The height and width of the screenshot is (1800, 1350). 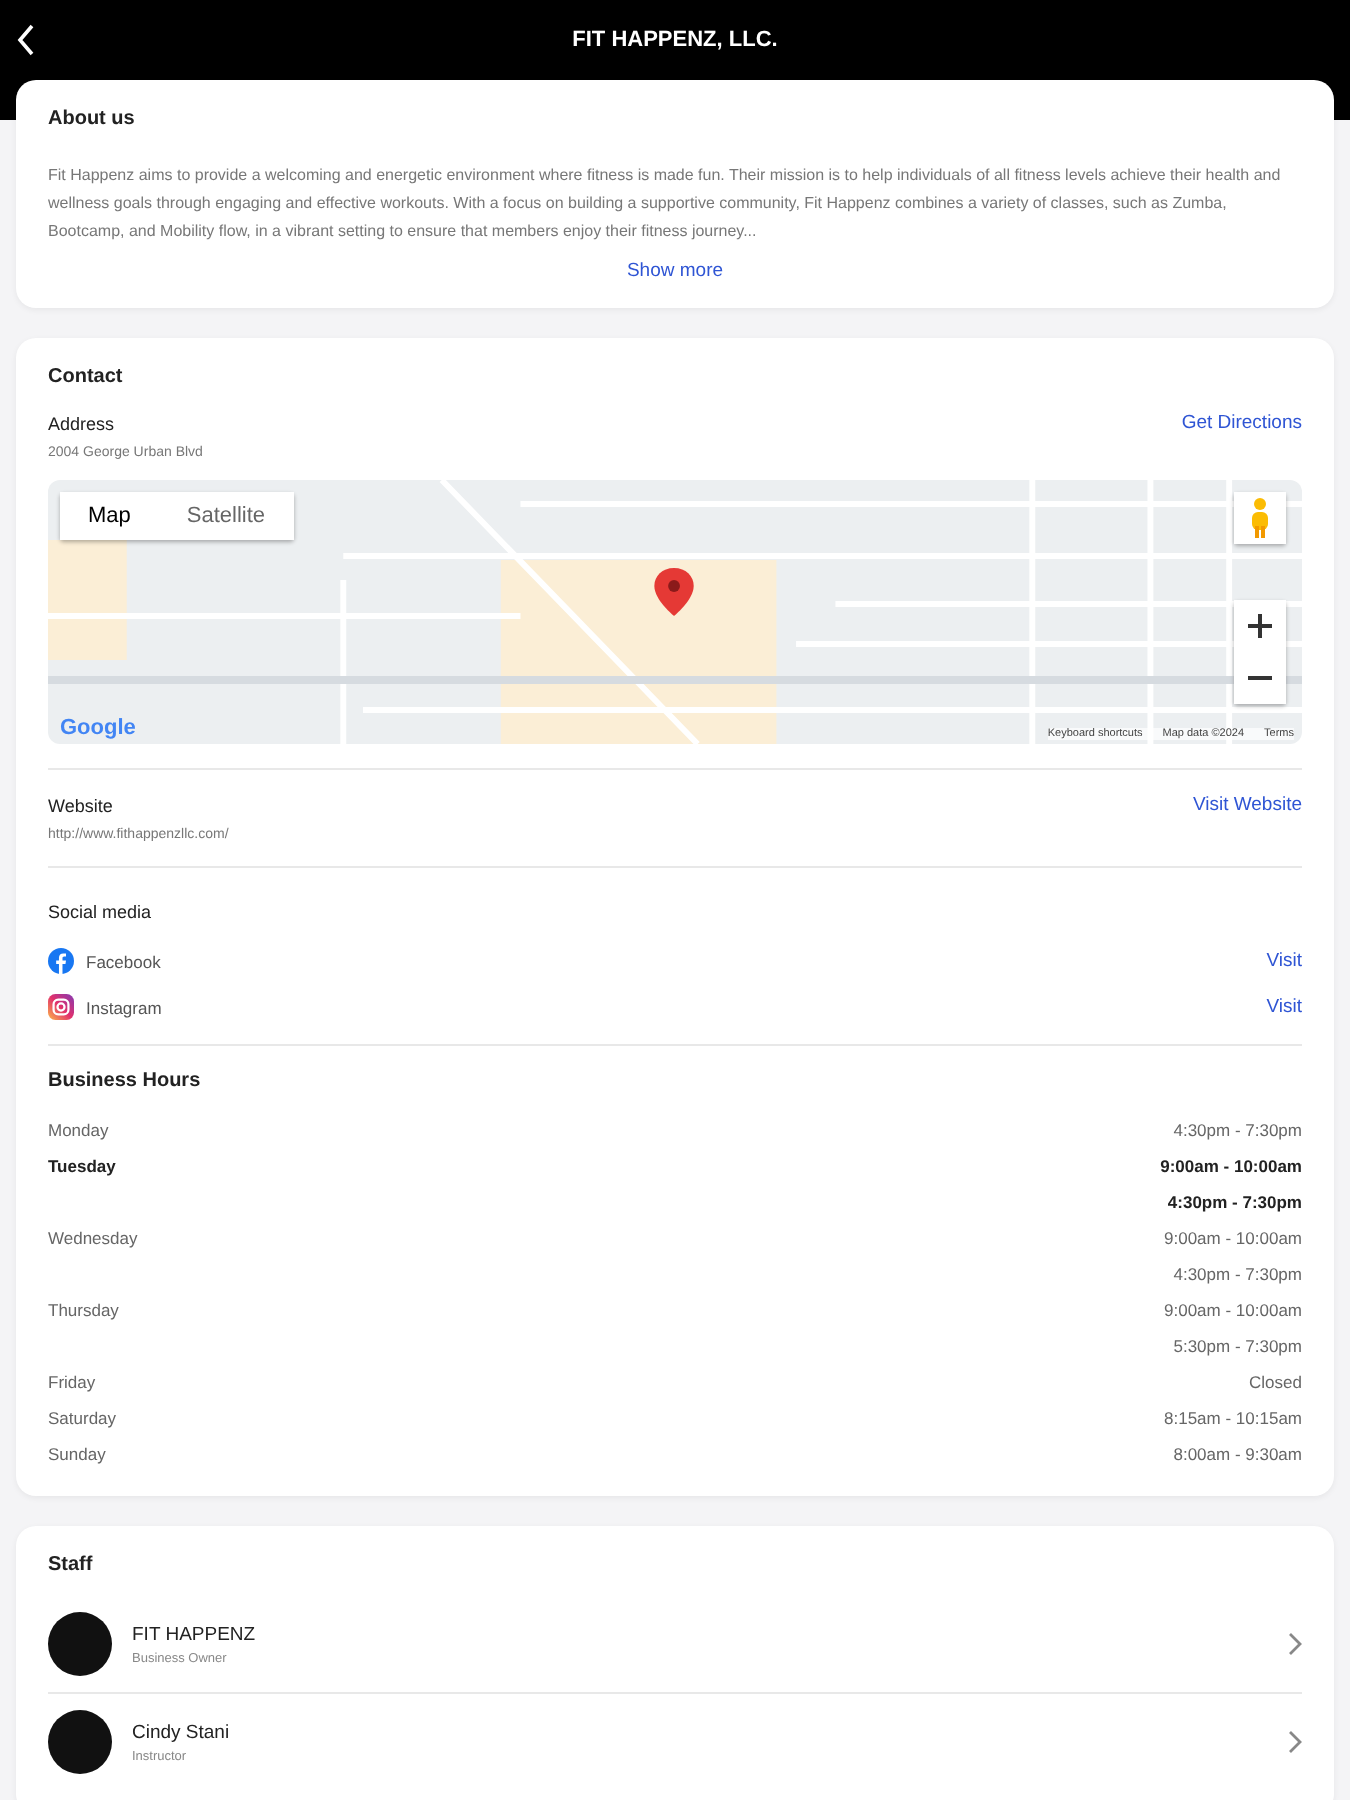 What do you see at coordinates (125, 1007) in the screenshot?
I see `social-name: Instagram` at bounding box center [125, 1007].